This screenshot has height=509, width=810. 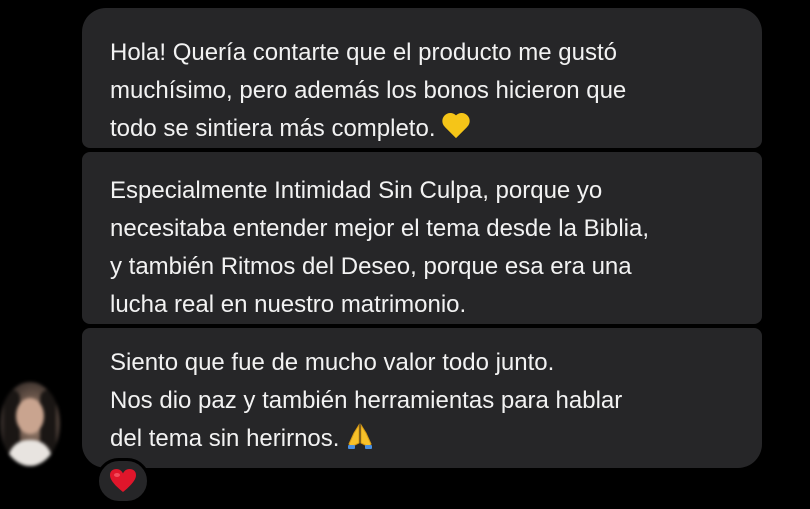 What do you see at coordinates (456, 127) in the screenshot?
I see `yellow-heart-icon` at bounding box center [456, 127].